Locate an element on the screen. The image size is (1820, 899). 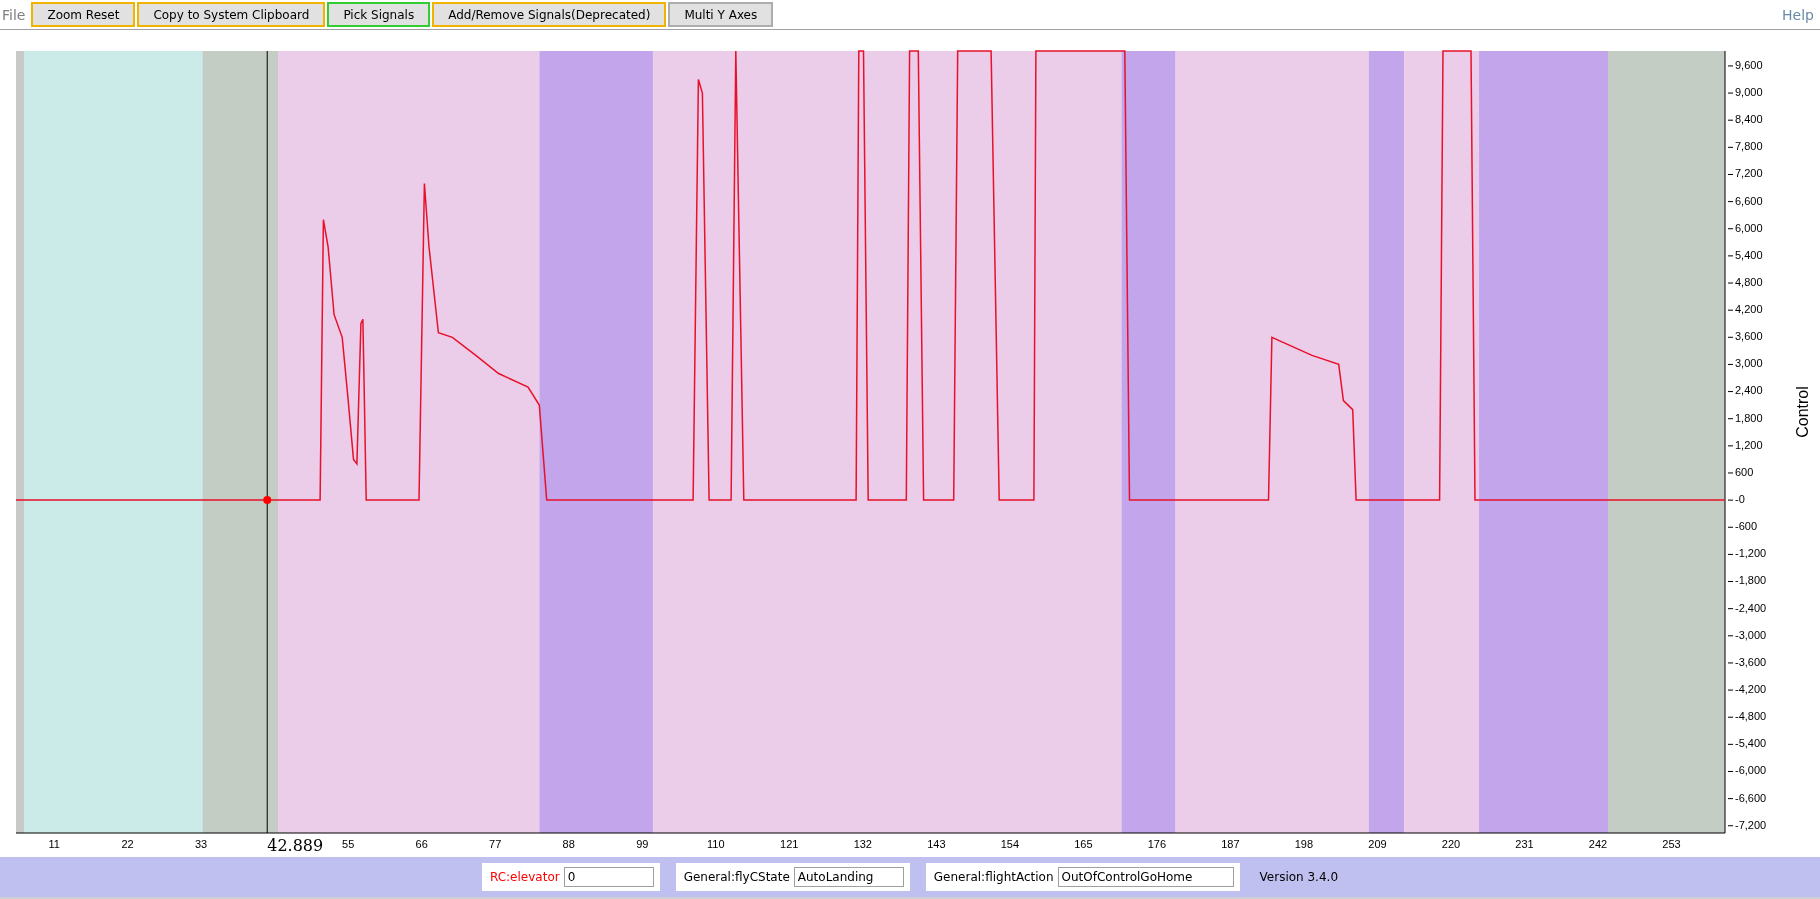
x-tick-label: 176 is located at coordinates (1157, 844).